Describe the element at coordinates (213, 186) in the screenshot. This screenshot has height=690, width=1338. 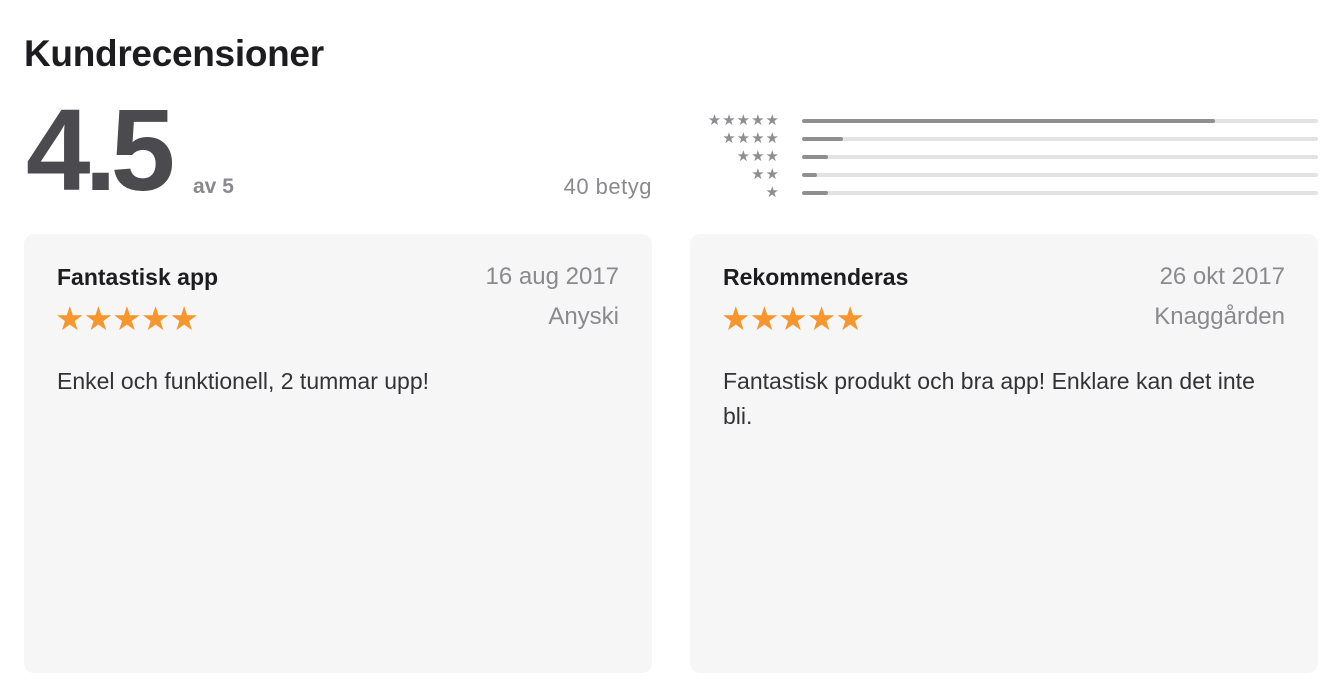
I see `rating-scale-label: av 5` at that location.